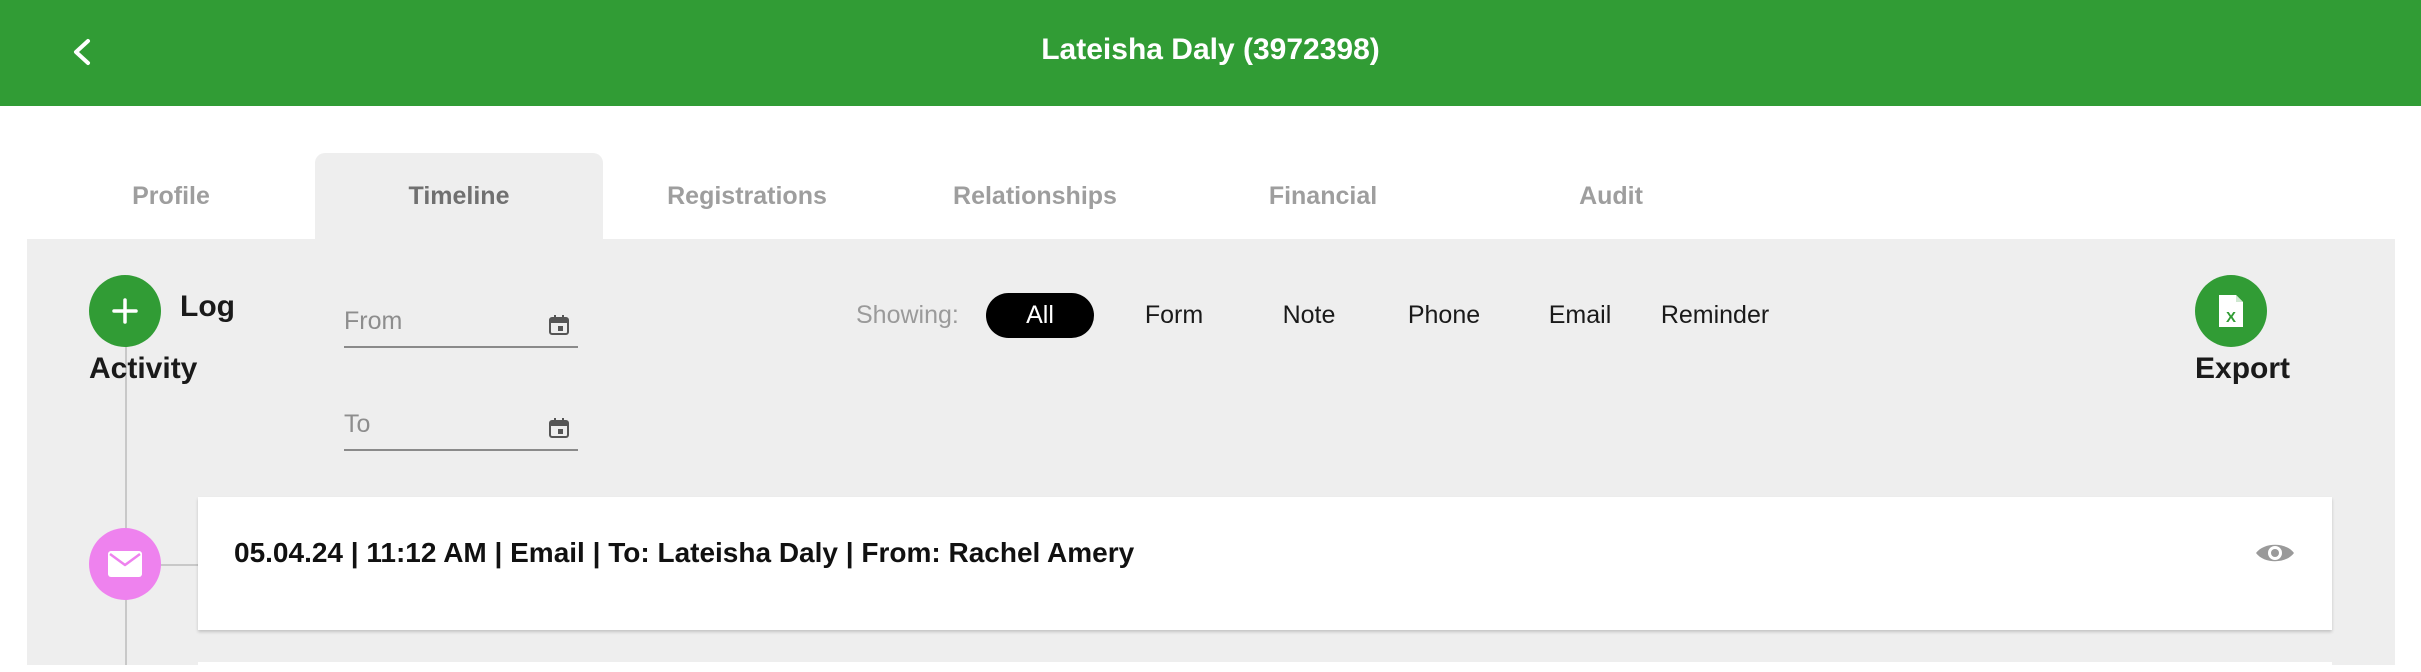  What do you see at coordinates (1323, 196) in the screenshot?
I see `tab-financial: Financial` at bounding box center [1323, 196].